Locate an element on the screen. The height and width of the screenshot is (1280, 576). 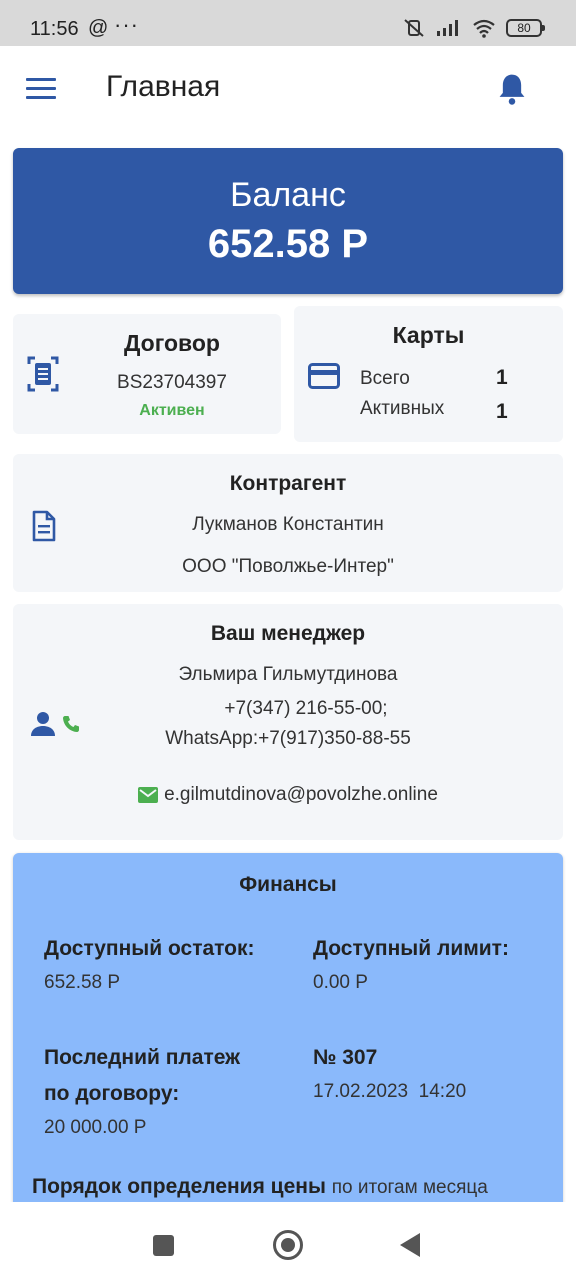
last-payment-label-line1: Последний платеж is located at coordinates (142, 1057).